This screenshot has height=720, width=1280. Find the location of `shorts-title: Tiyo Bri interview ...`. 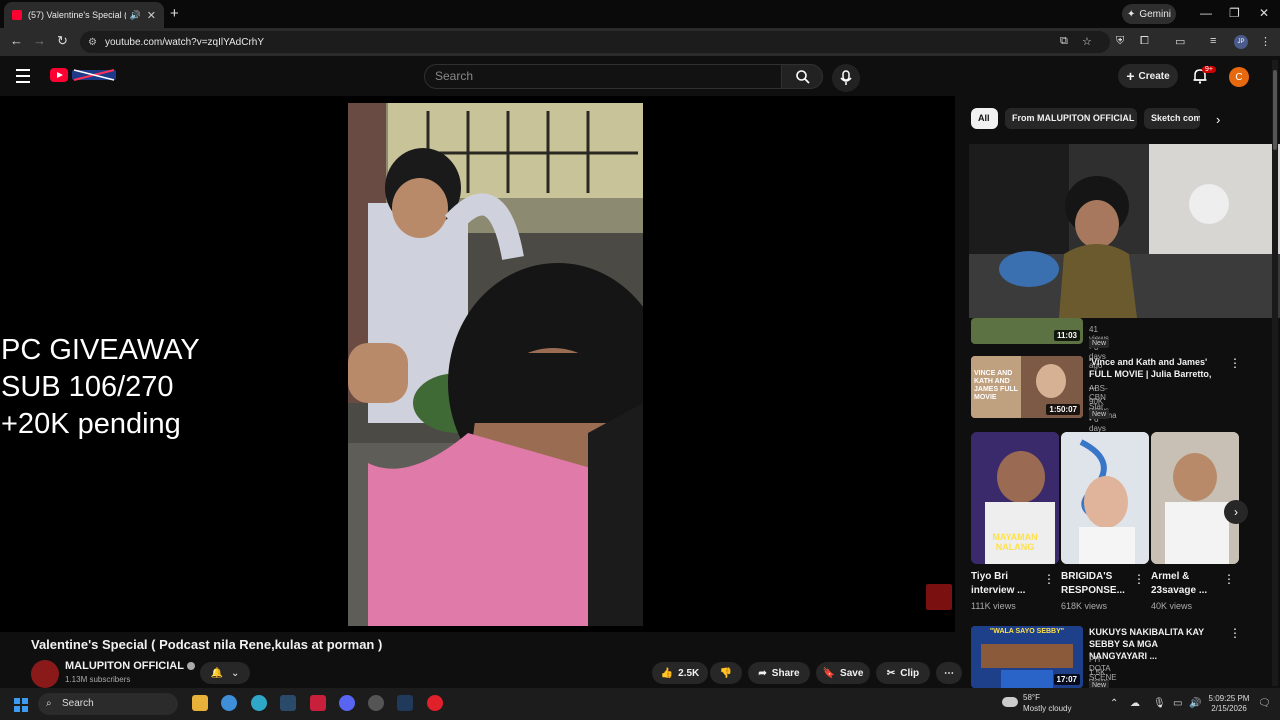

shorts-title: Tiyo Bri interview ... is located at coordinates (1006, 584).